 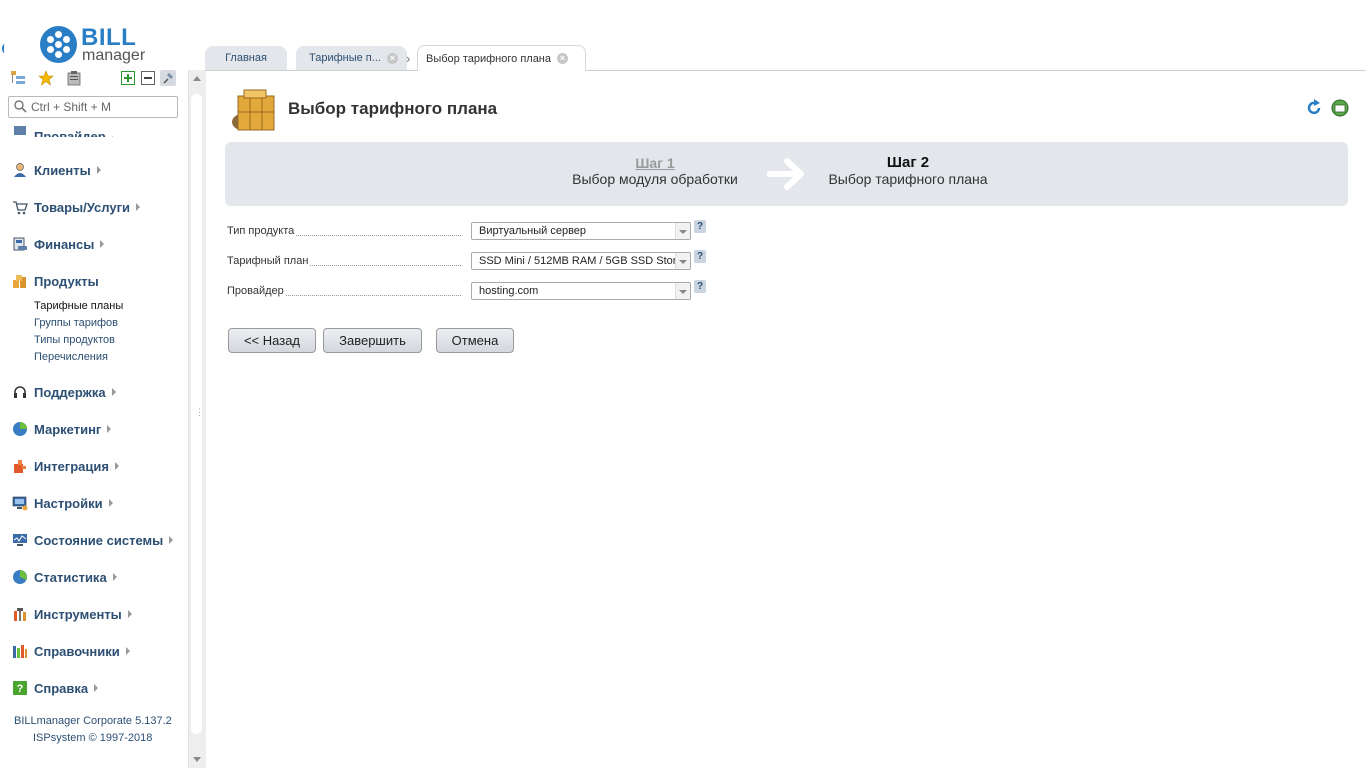 I want to click on provider-label: Провайдер, so click(x=256, y=291).